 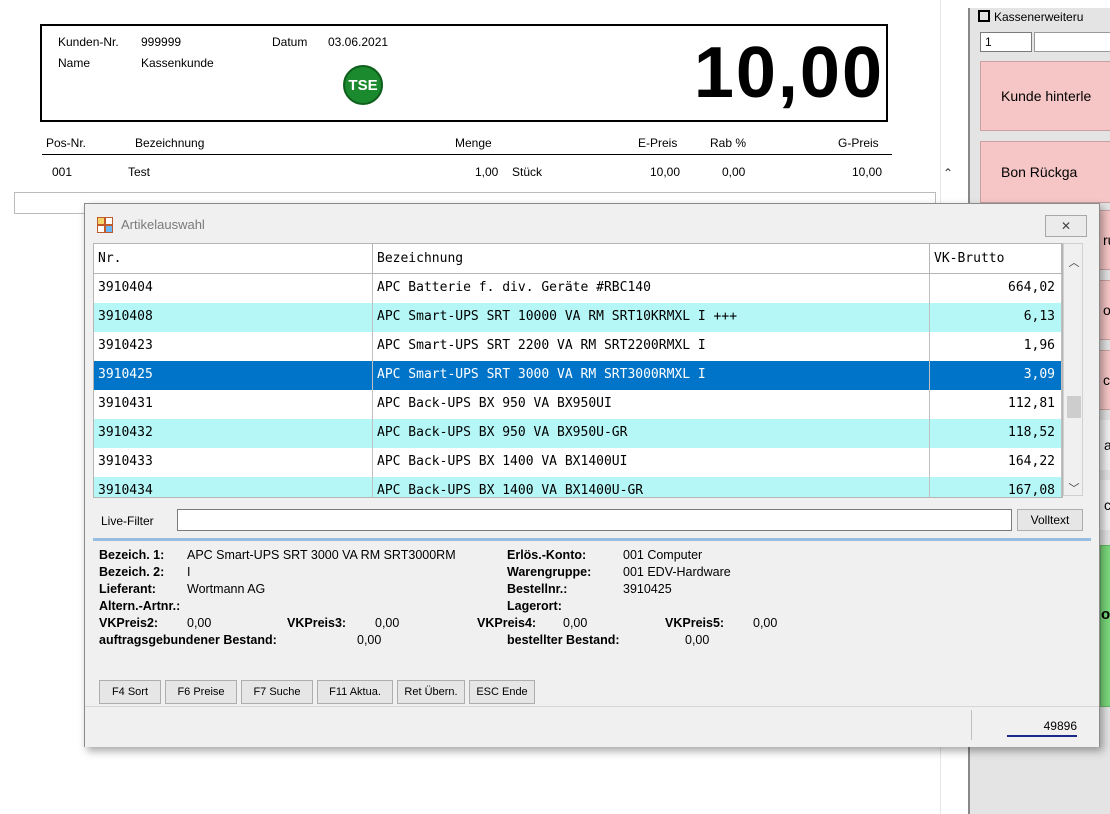 I want to click on name-value: Kassenkunde, so click(x=177, y=63).